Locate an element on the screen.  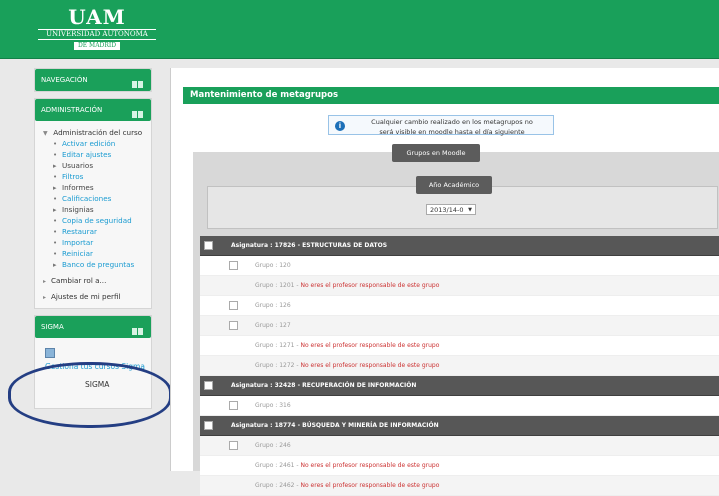
group-row: Grupo : 126 is located at coordinates (459, 306).